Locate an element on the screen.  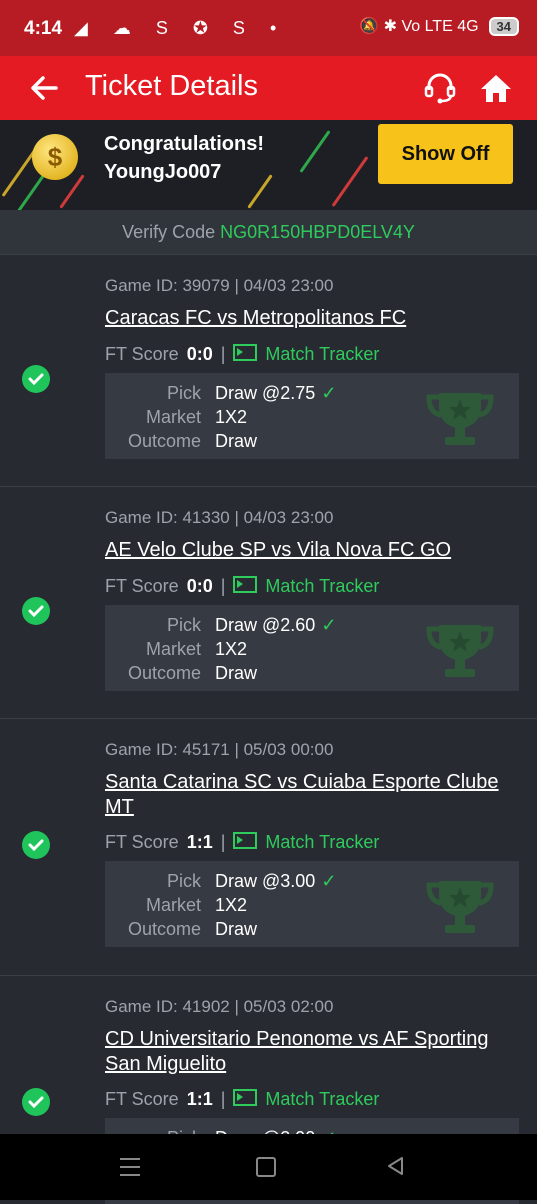
show-off-button: Show Off is located at coordinates (445, 154).